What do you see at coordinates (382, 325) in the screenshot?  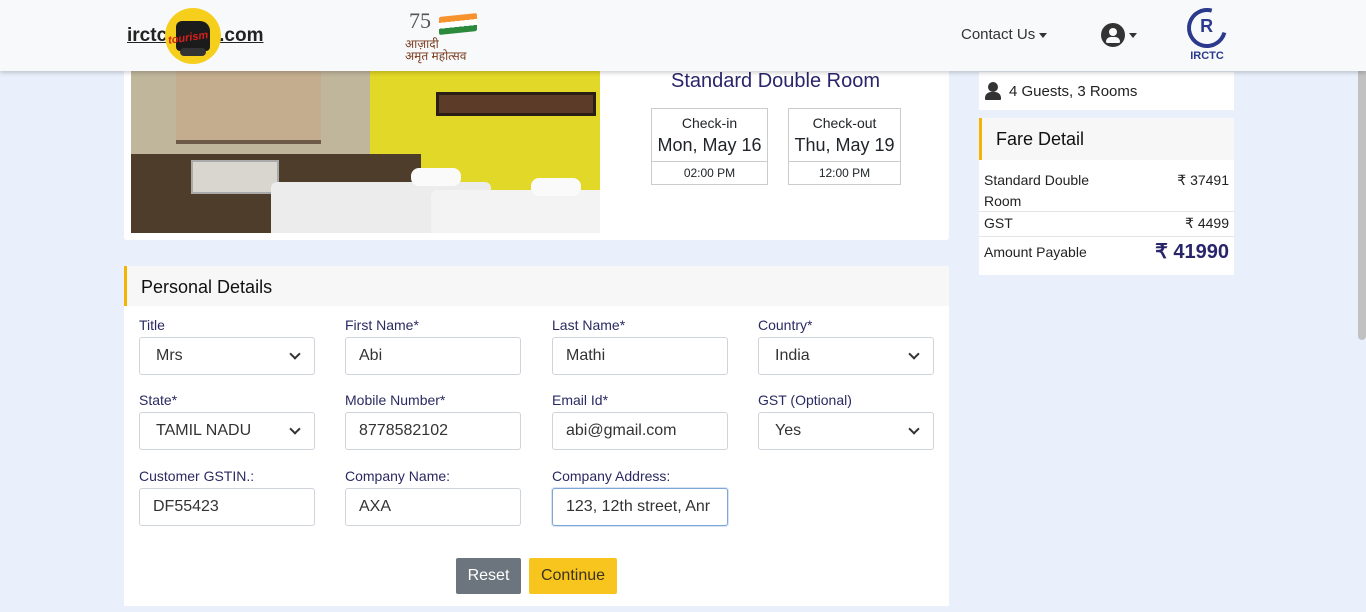 I see `first-name-label: First Name*` at bounding box center [382, 325].